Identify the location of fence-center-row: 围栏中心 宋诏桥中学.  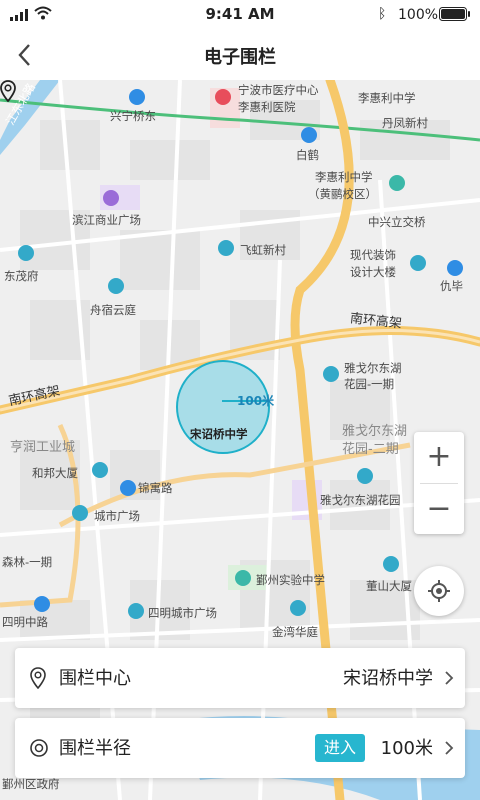
(240, 678).